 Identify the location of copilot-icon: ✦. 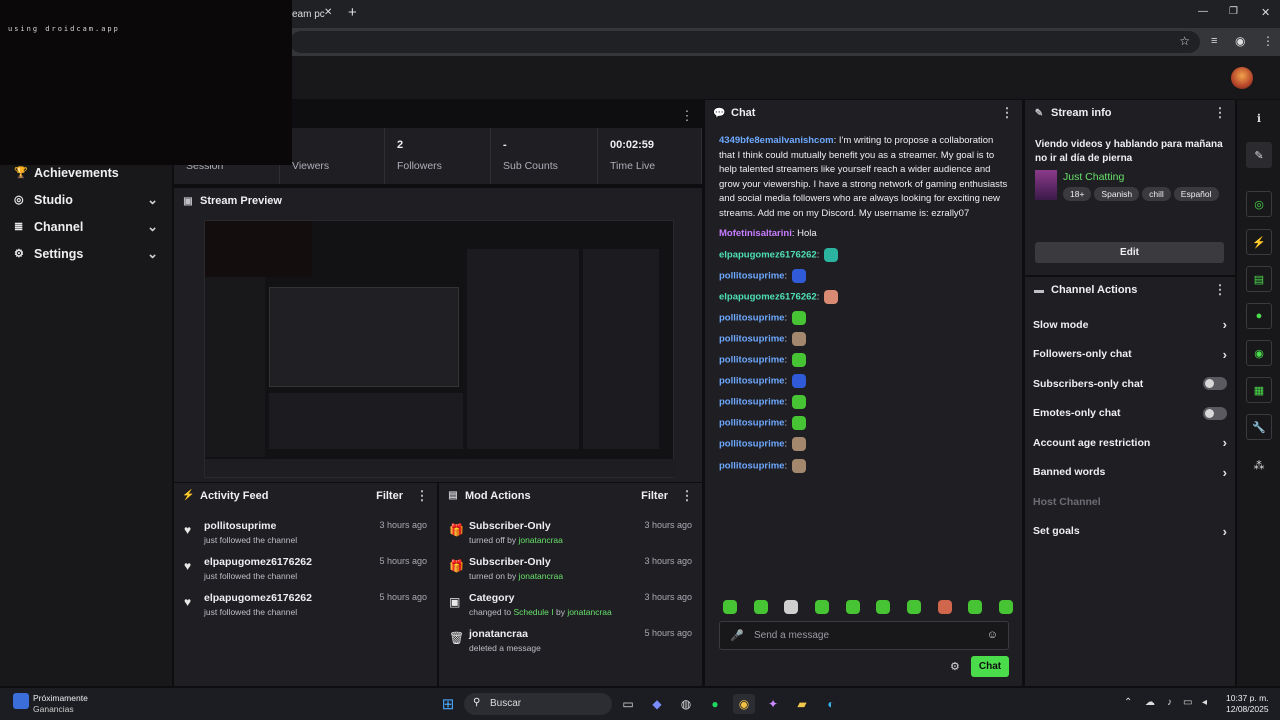
(773, 704).